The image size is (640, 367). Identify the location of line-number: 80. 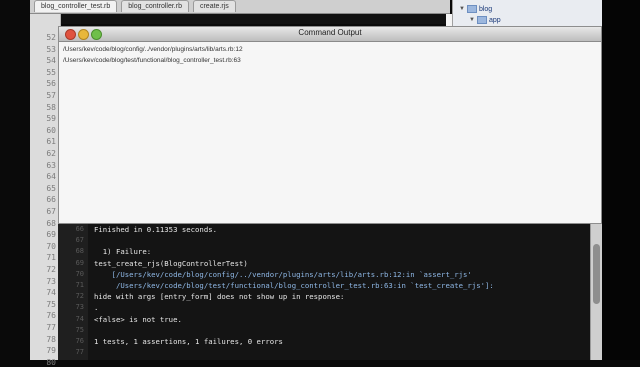
(51, 362).